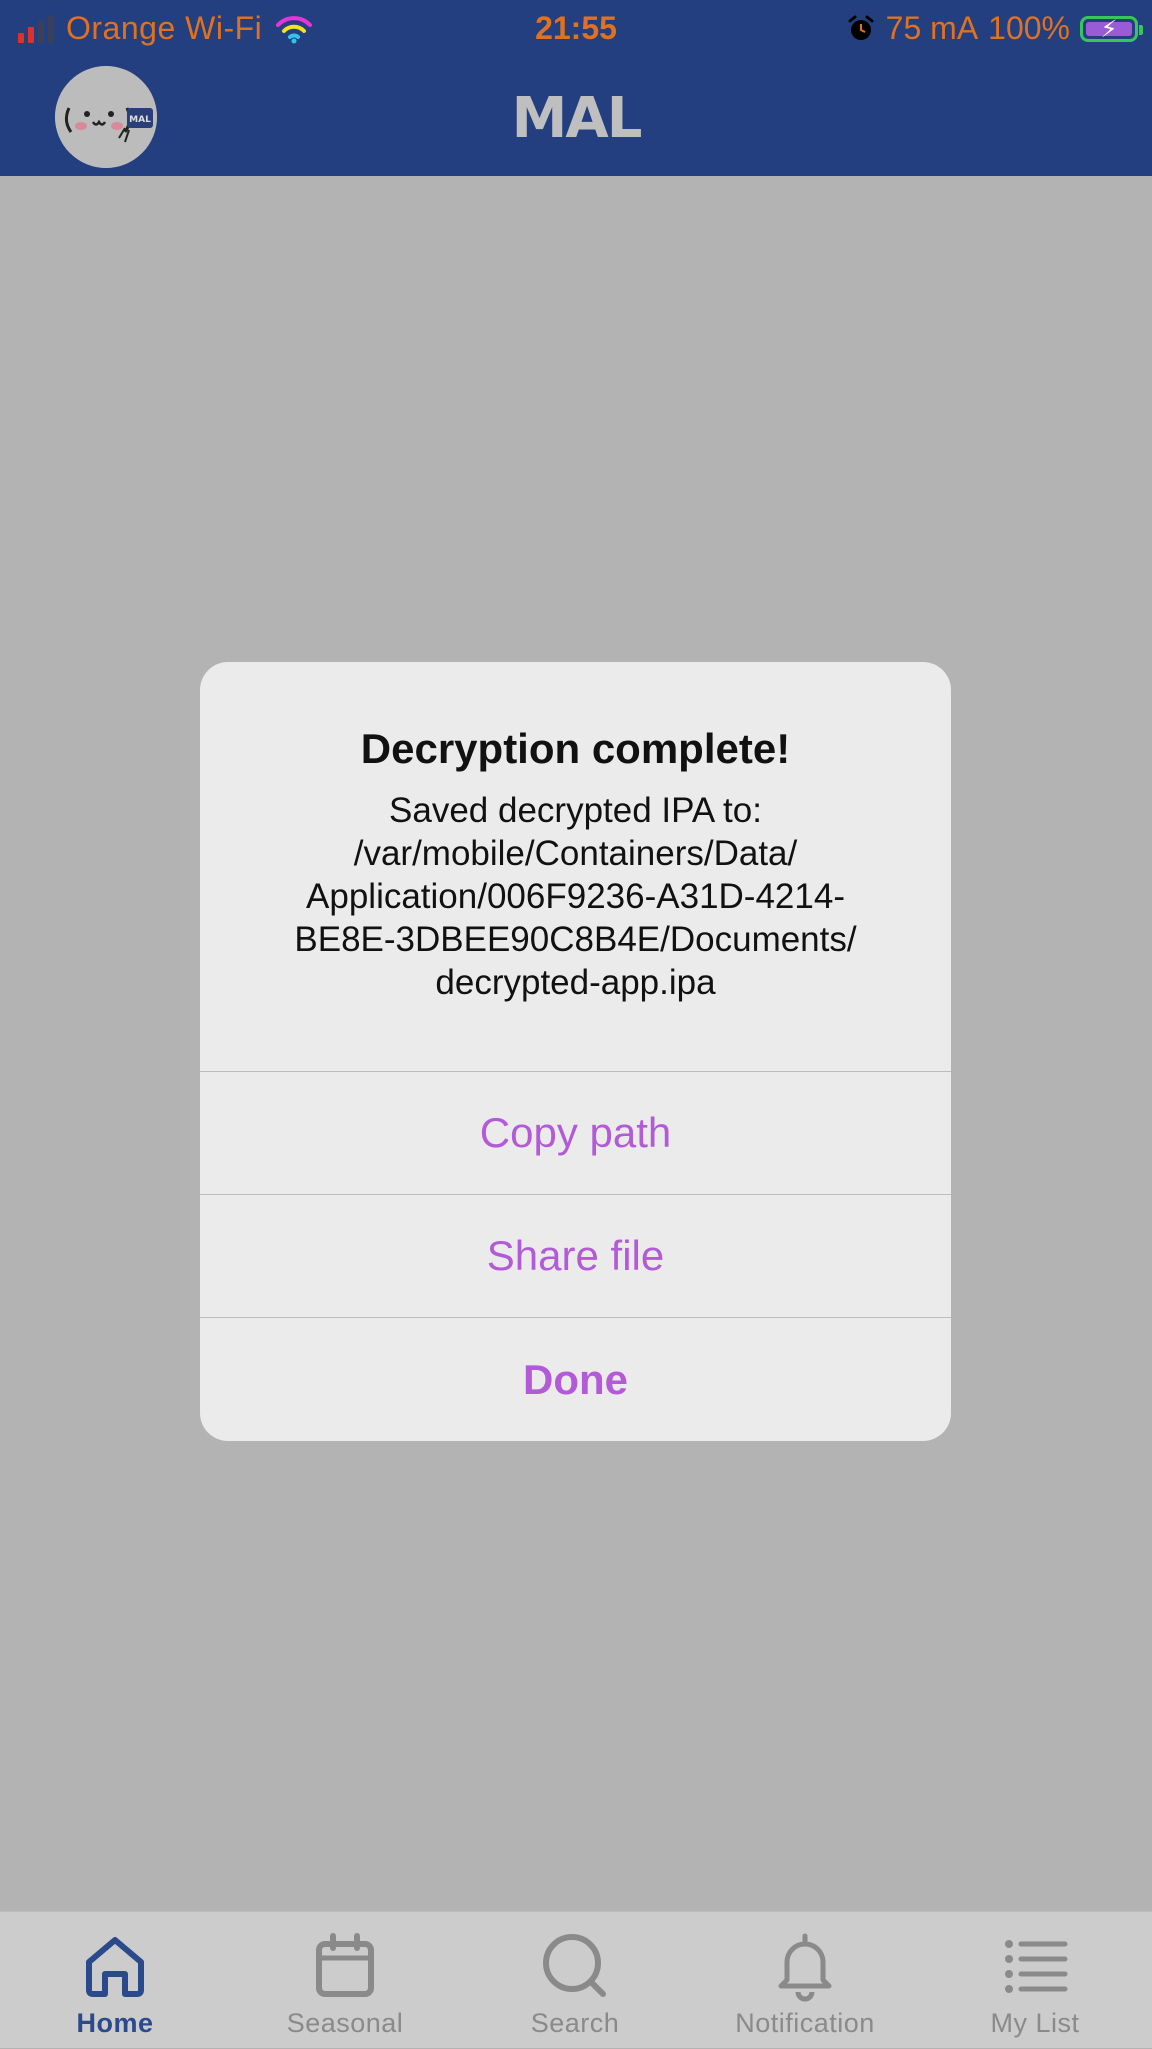 The image size is (1152, 2049). I want to click on tab-label: Notification, so click(805, 2023).